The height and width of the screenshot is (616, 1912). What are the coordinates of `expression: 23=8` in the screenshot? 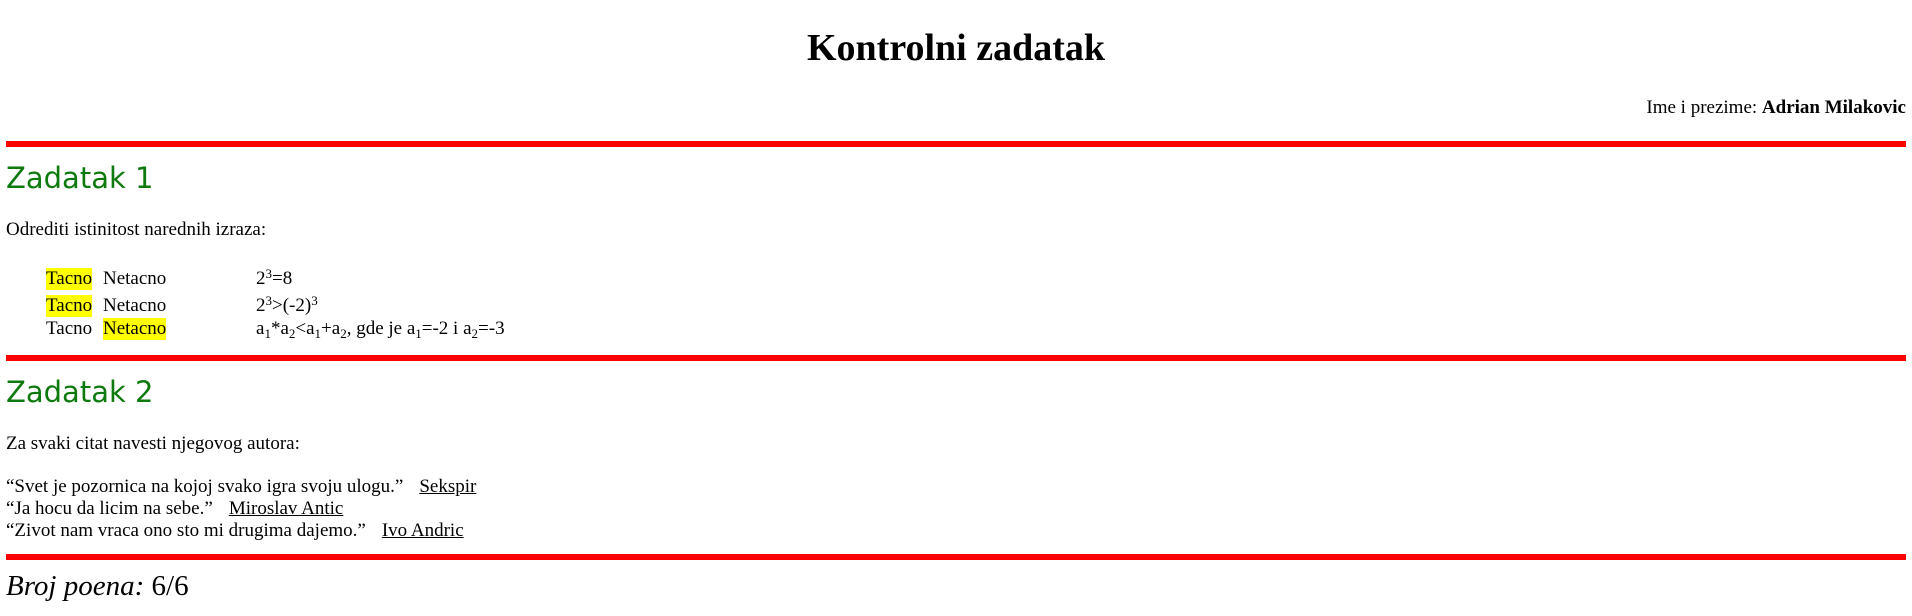 It's located at (274, 277).